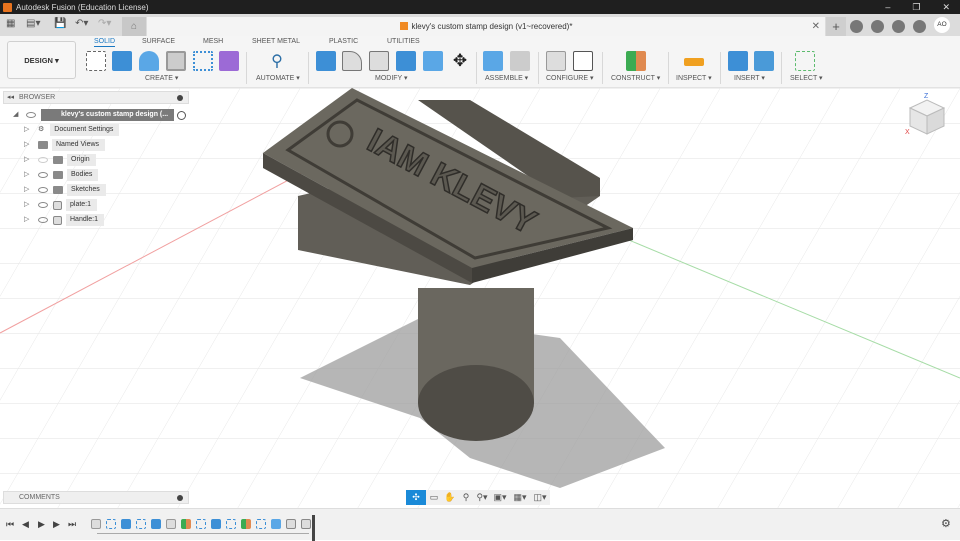 The height and width of the screenshot is (541, 960). What do you see at coordinates (416, 497) in the screenshot?
I see `orbit-icon: ✣` at bounding box center [416, 497].